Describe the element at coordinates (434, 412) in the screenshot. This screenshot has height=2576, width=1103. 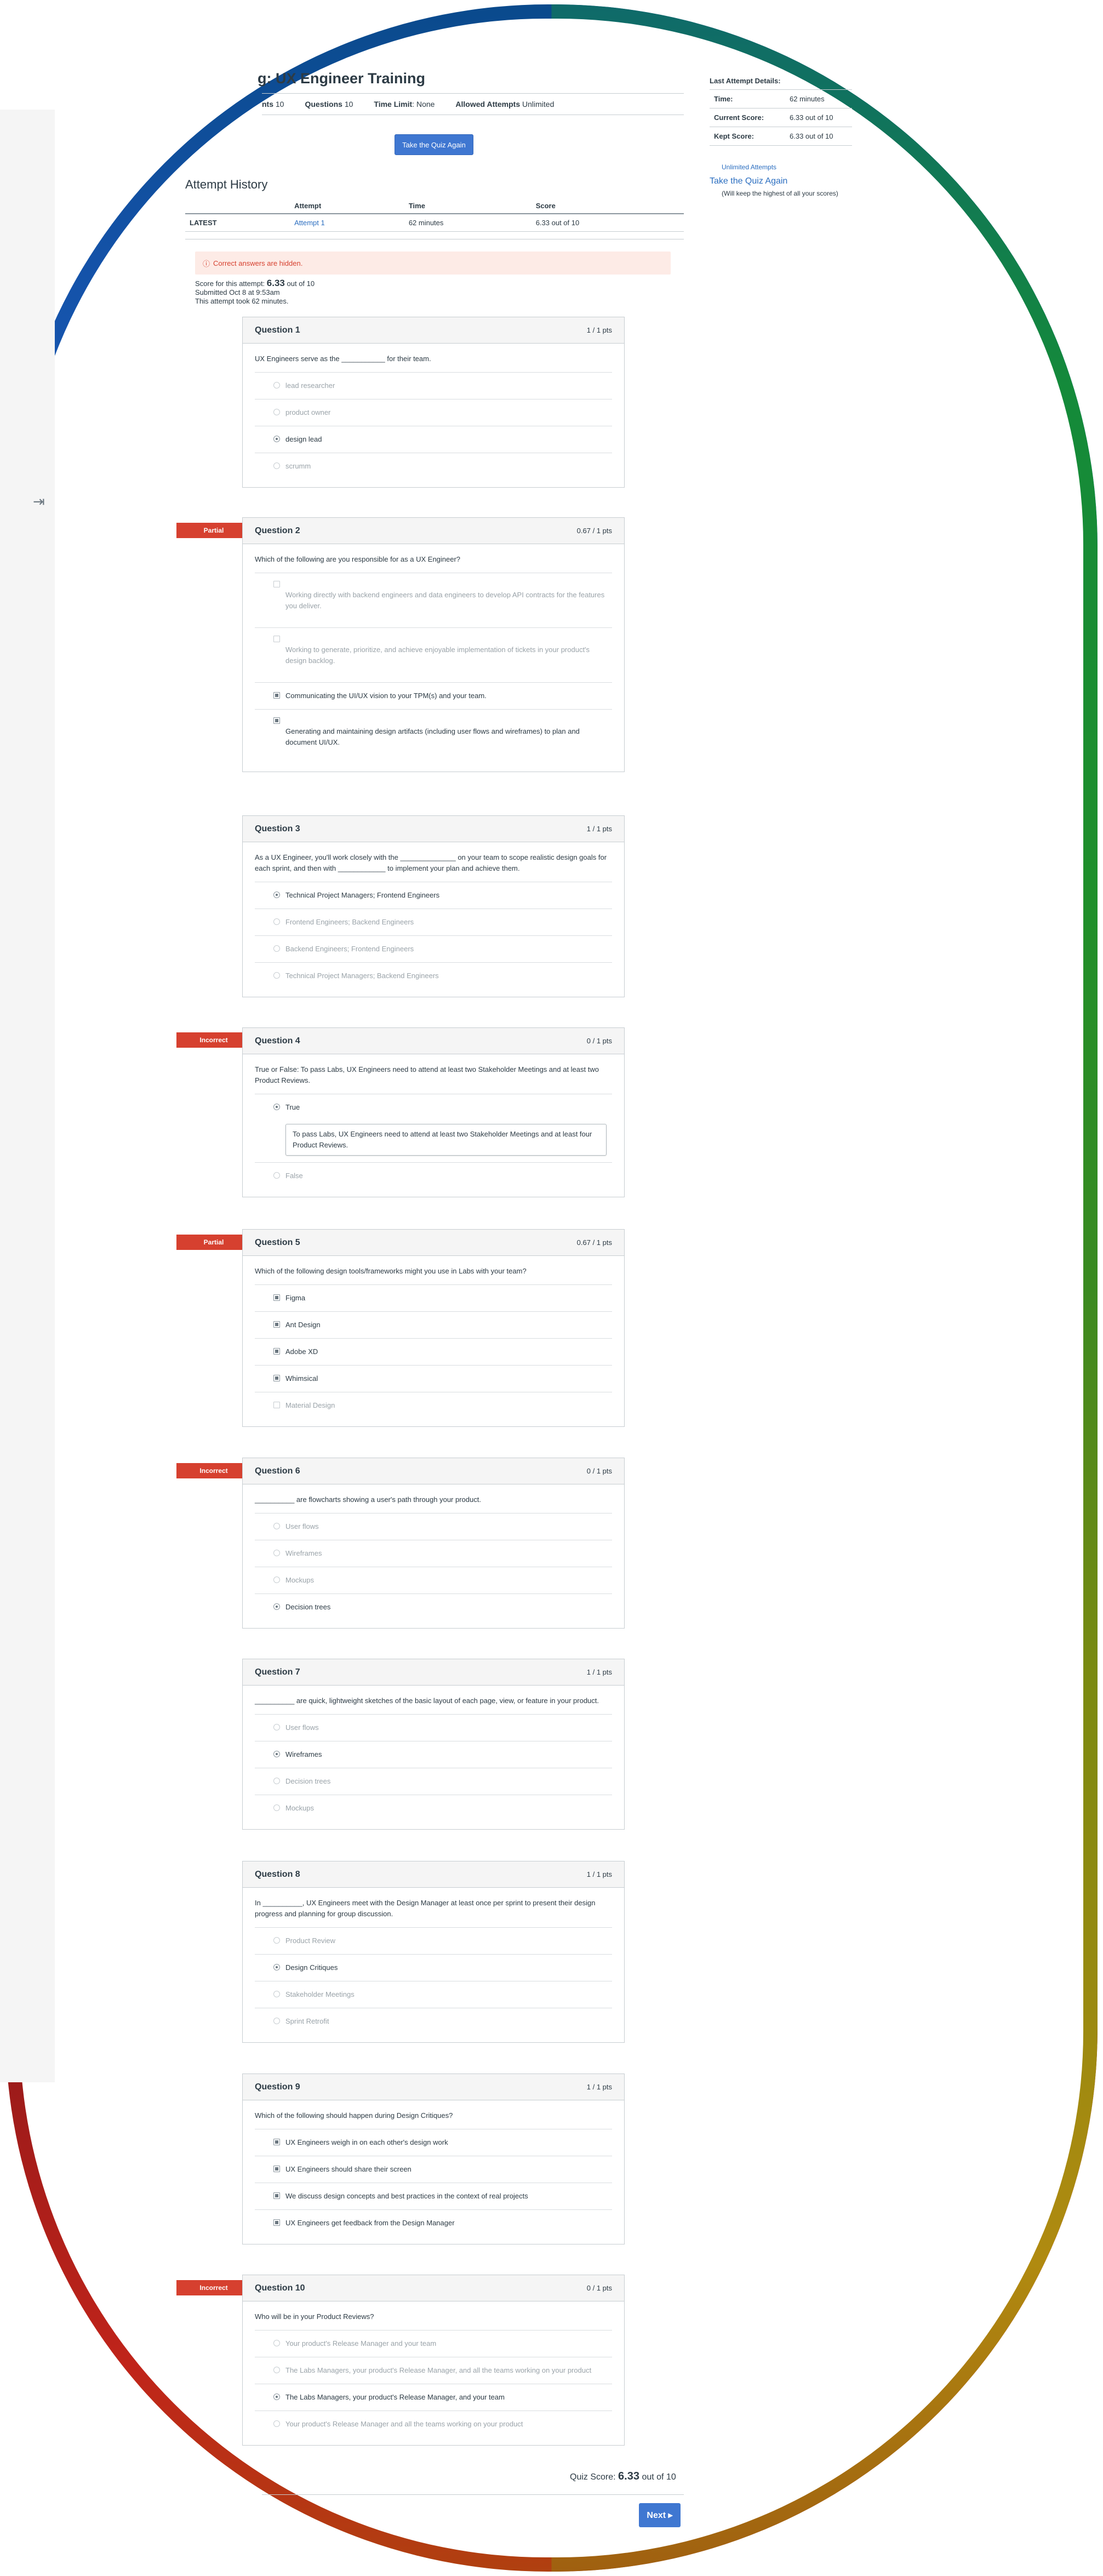
I see `answer-option: product owner` at that location.